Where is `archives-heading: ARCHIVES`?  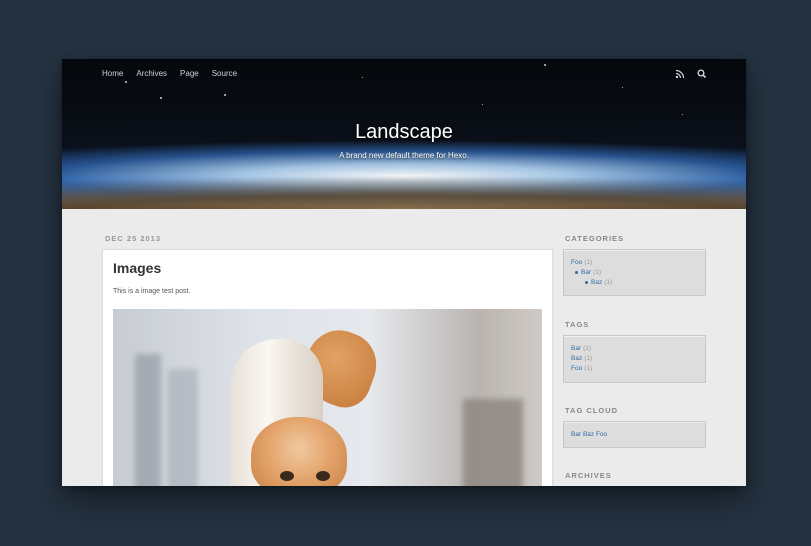
archives-heading: ARCHIVES is located at coordinates (588, 475).